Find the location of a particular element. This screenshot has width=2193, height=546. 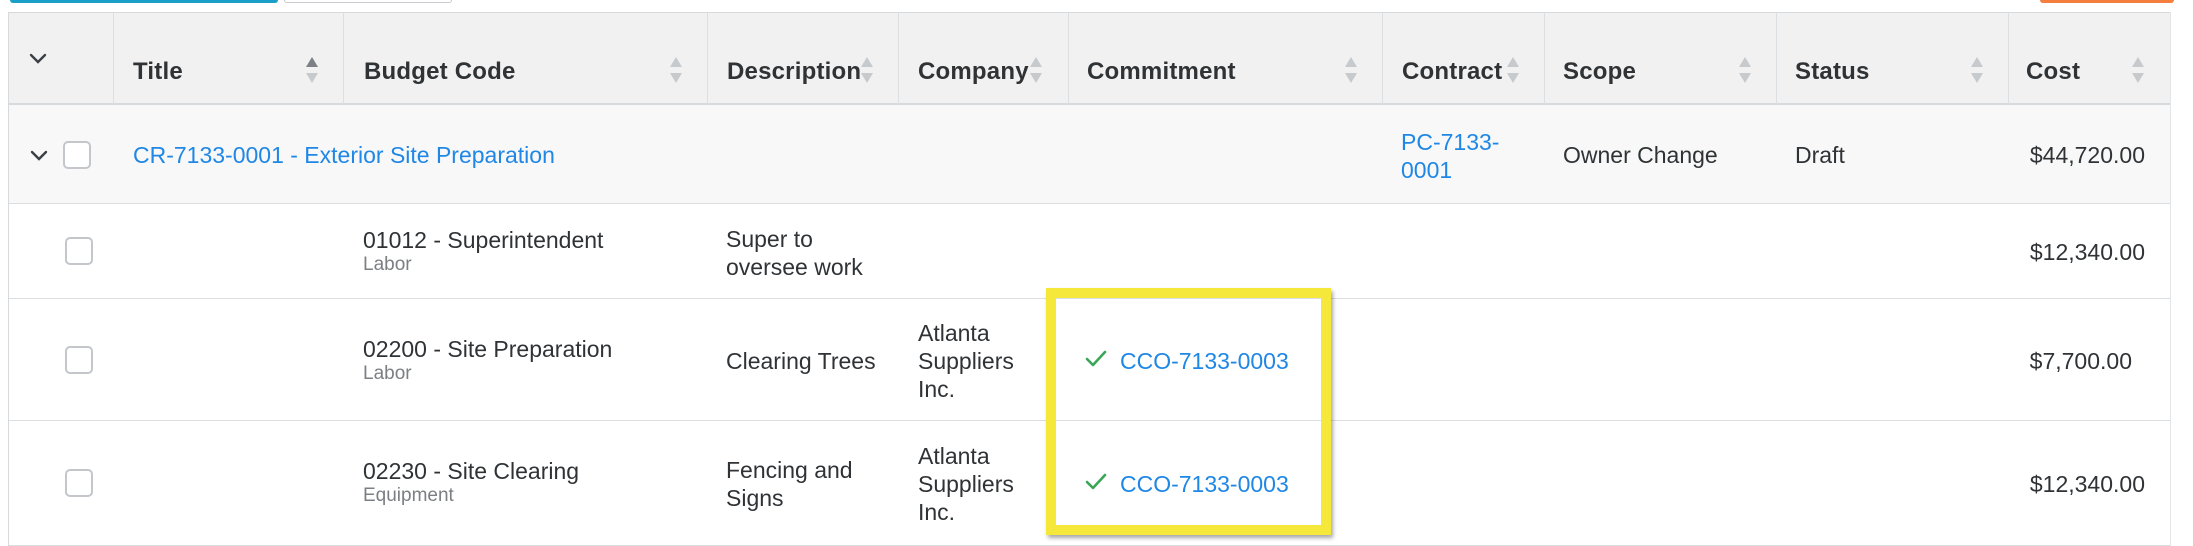

cost-value: $7,700.00 is located at coordinates (2080, 361).